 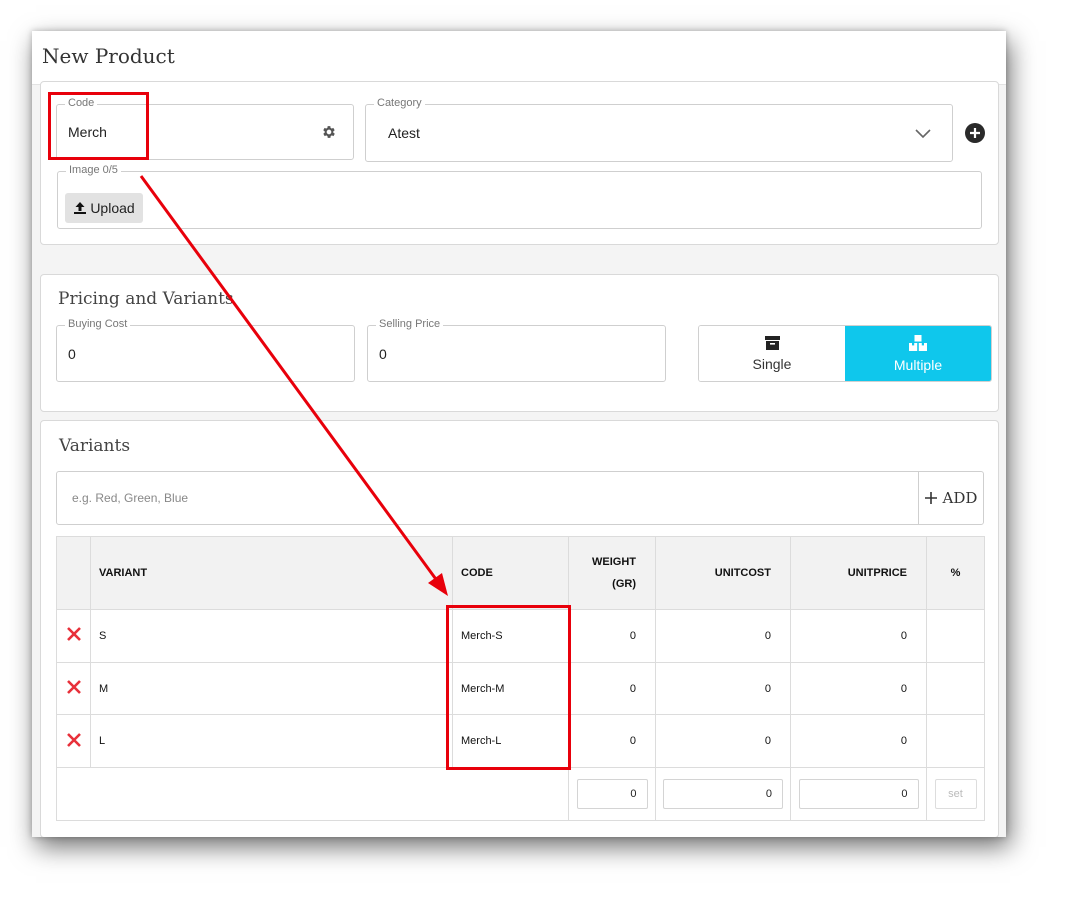 What do you see at coordinates (146, 299) in the screenshot?
I see `pricing-title: Pricing and Variants` at bounding box center [146, 299].